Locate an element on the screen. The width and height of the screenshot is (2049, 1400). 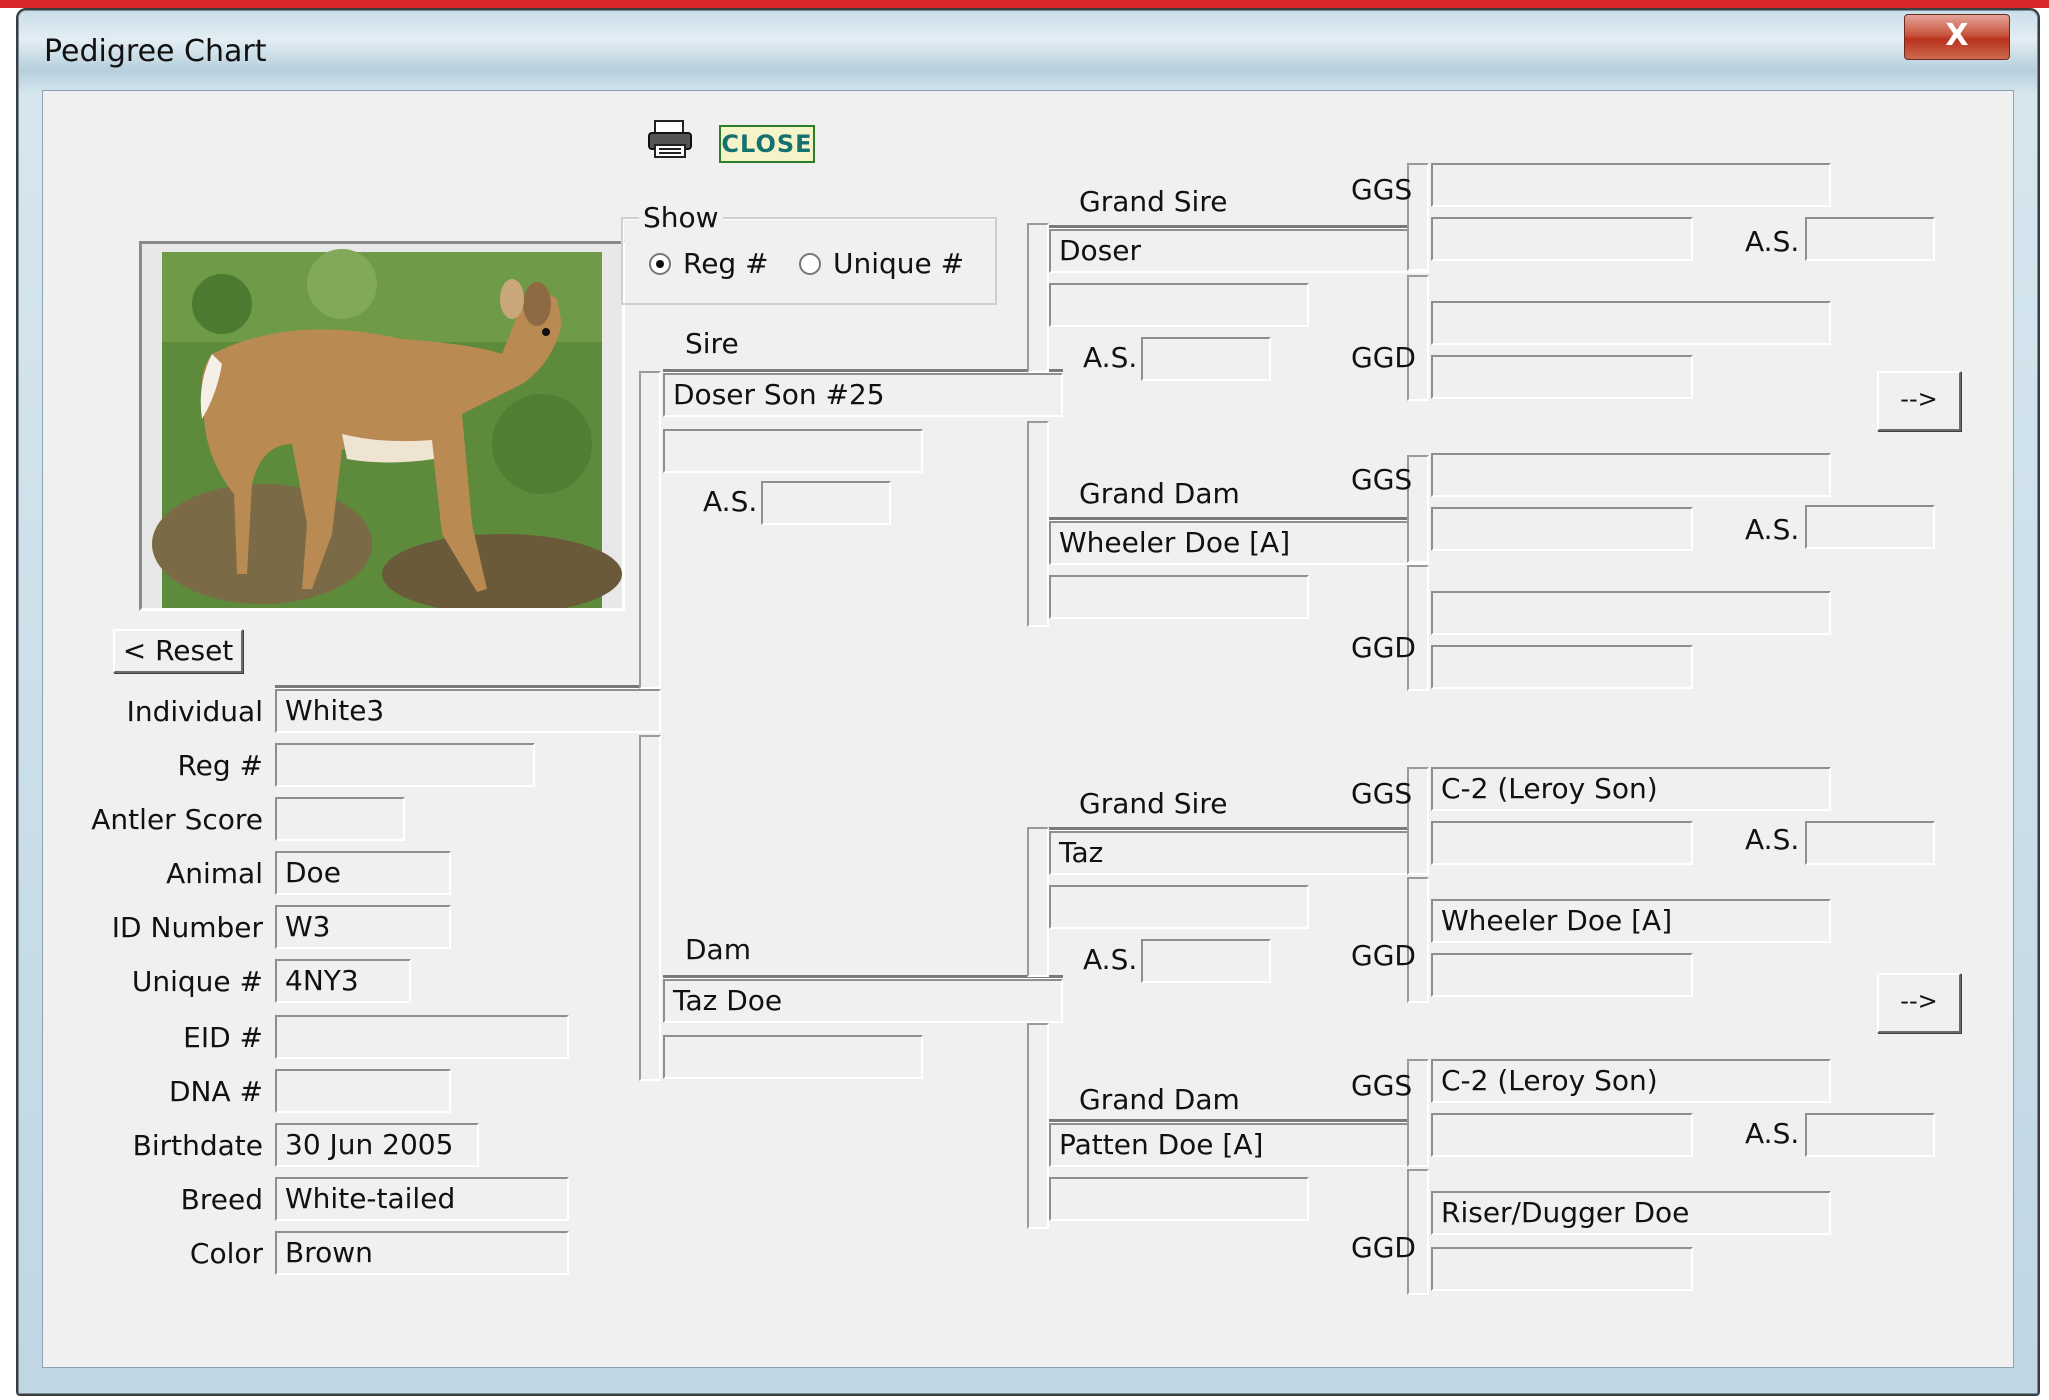
pat-grand-sire-as-field is located at coordinates (1206, 359).